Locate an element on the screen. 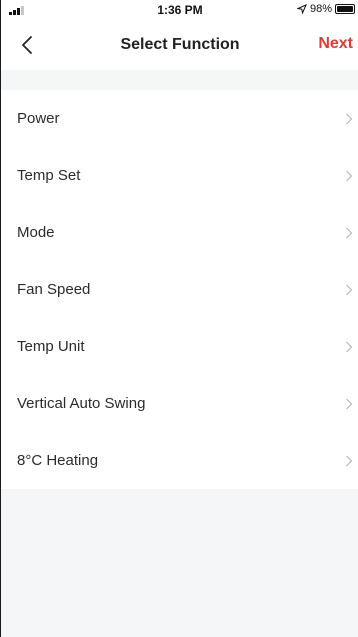 The width and height of the screenshot is (358, 637). function-label: Temp Unit is located at coordinates (51, 346).